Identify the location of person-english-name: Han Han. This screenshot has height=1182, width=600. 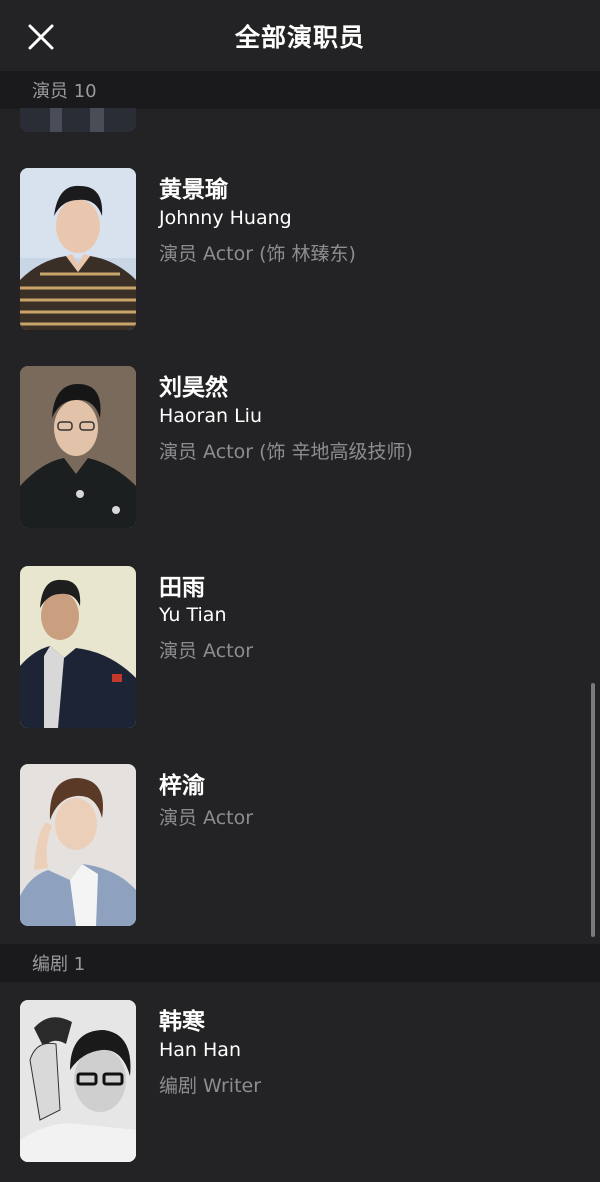
(200, 1050).